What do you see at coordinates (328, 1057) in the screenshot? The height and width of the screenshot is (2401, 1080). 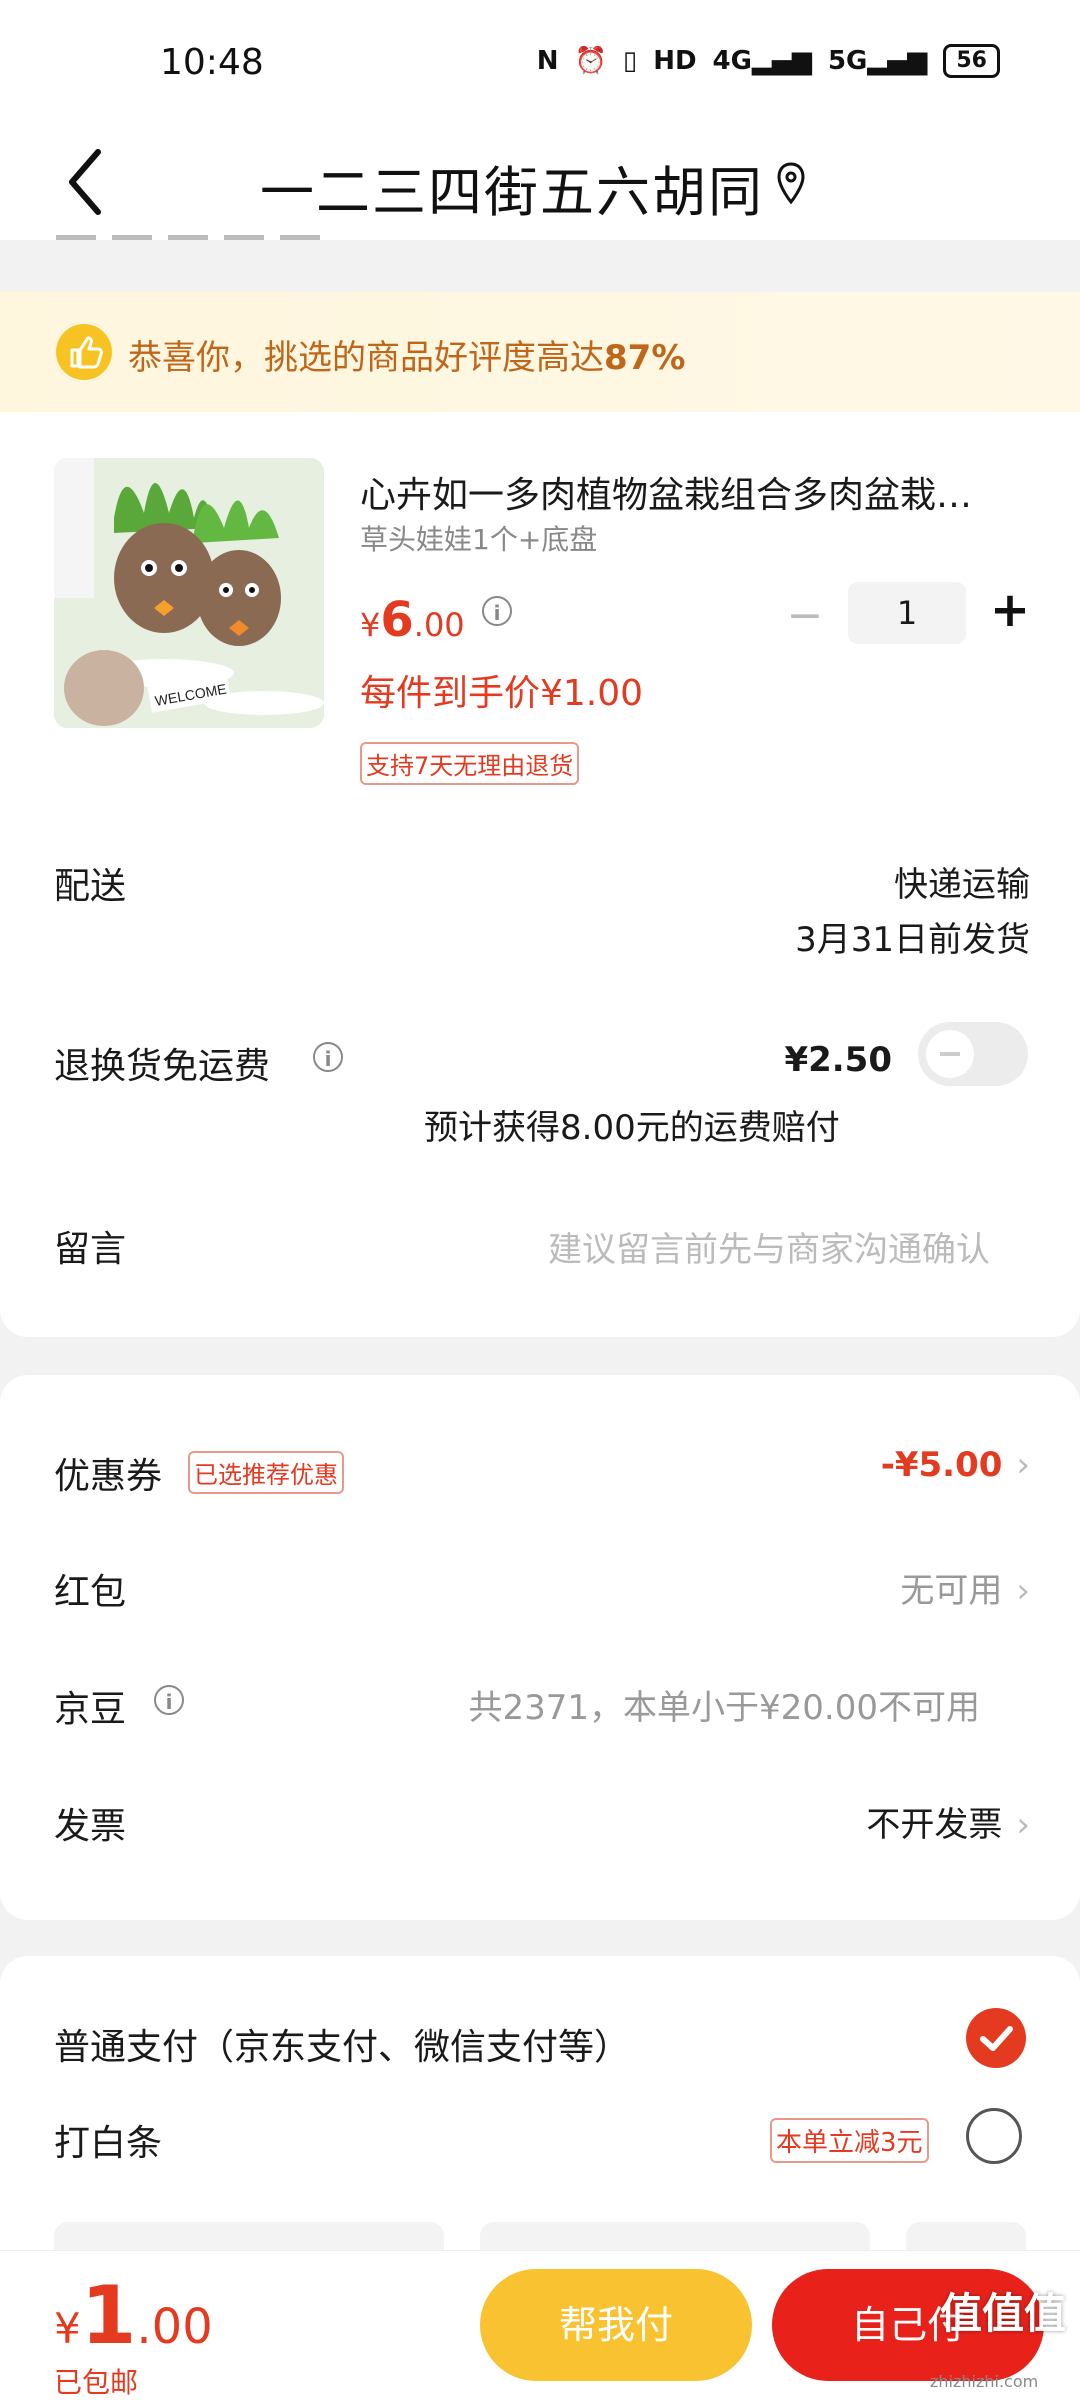 I see `return-shipping-info-icon: i` at bounding box center [328, 1057].